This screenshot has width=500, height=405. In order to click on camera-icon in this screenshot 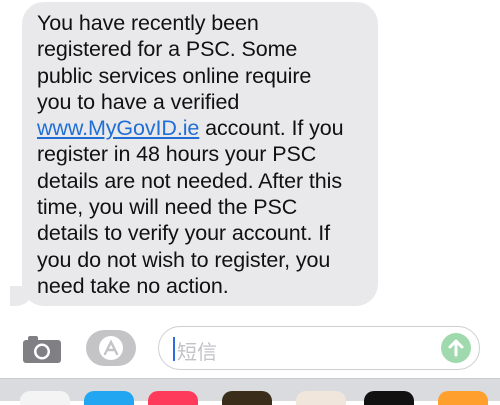, I will do `click(42, 349)`.